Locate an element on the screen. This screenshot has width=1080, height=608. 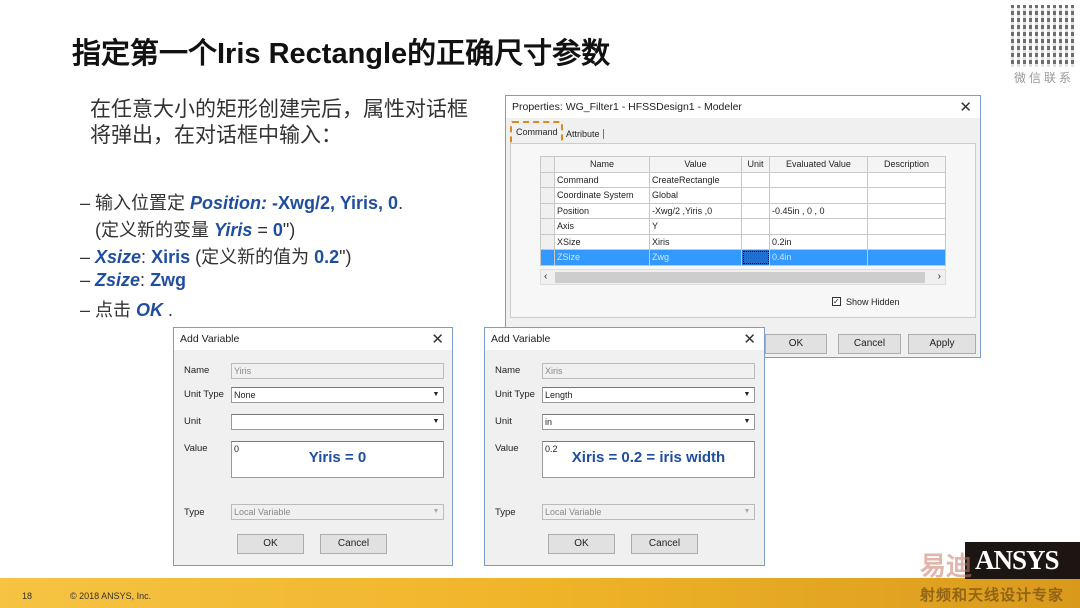
cell: Position is located at coordinates (602, 210).